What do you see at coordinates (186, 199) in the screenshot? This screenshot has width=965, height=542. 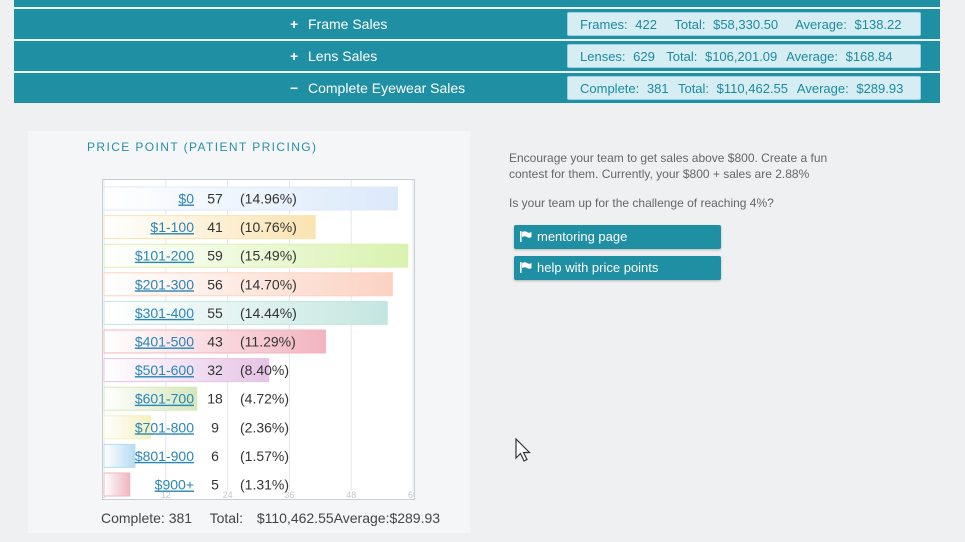 I see `price-range-link: $0` at bounding box center [186, 199].